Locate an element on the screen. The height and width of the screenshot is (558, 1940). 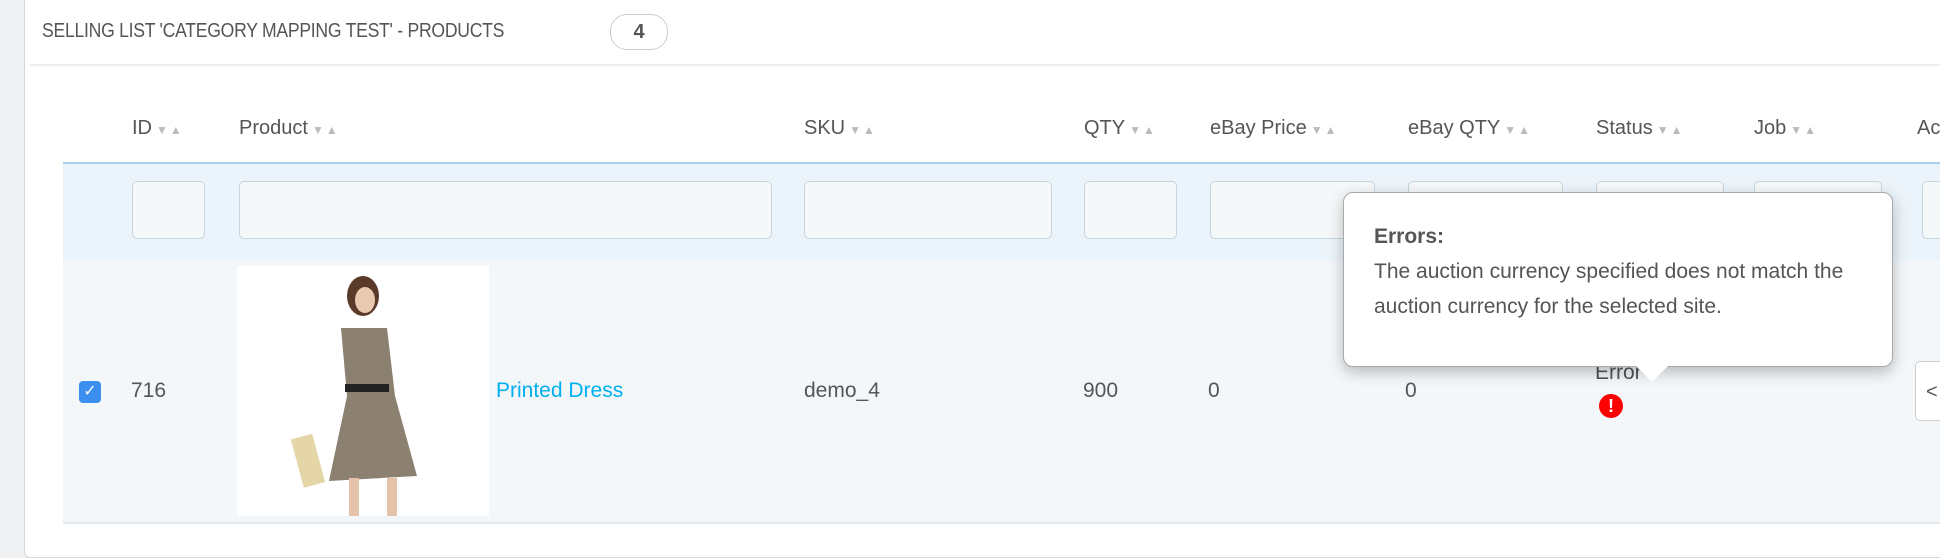
column-header-job: Job ▼▲ is located at coordinates (1786, 128).